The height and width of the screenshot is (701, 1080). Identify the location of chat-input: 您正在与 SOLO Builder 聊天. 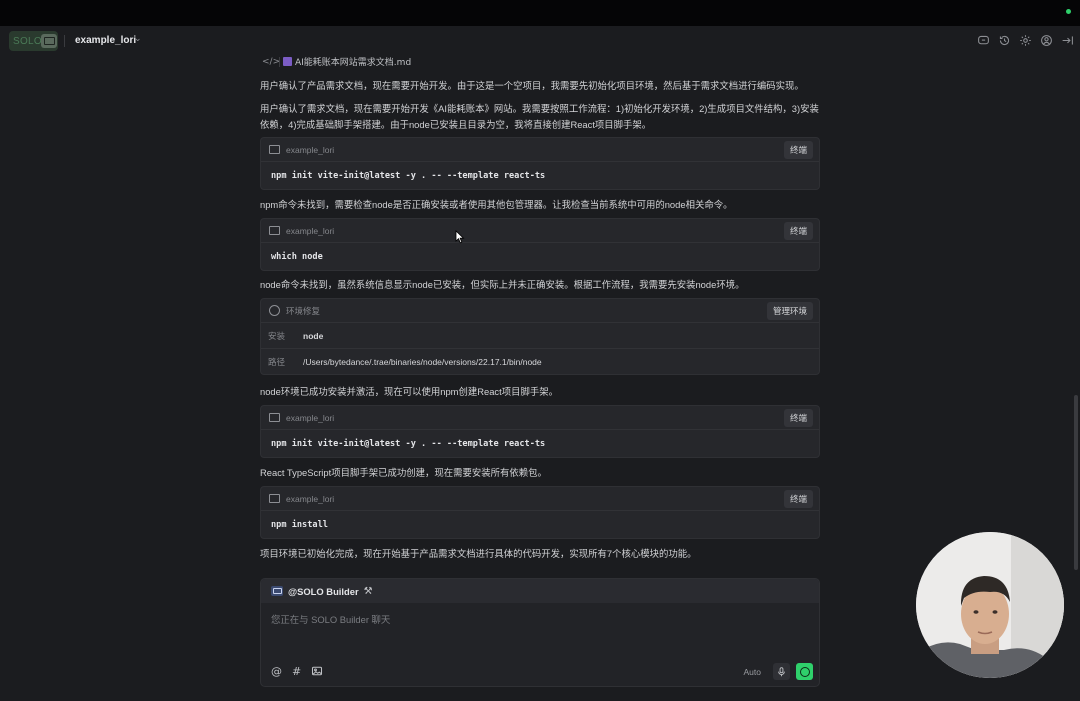
(330, 619).